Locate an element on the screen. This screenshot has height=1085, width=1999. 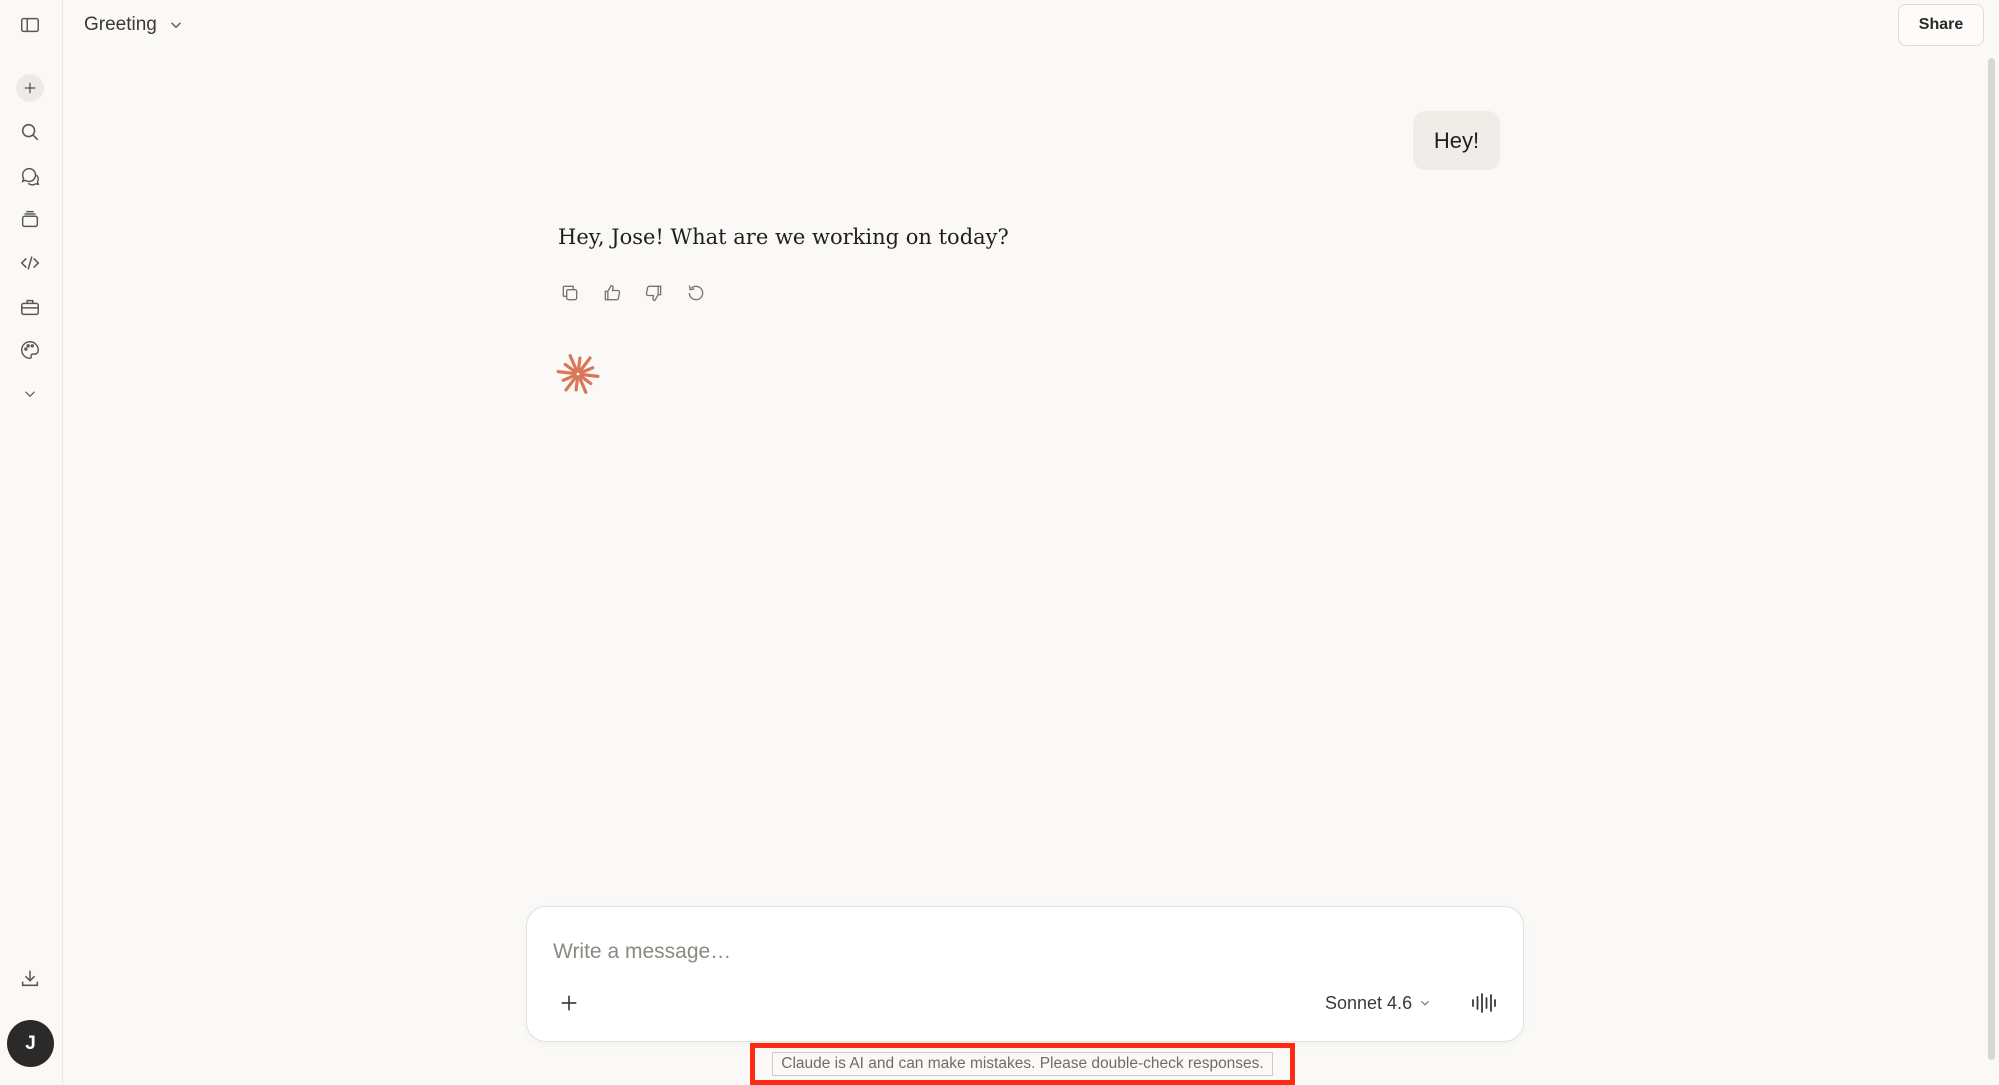
message-input is located at coordinates (1003, 952).